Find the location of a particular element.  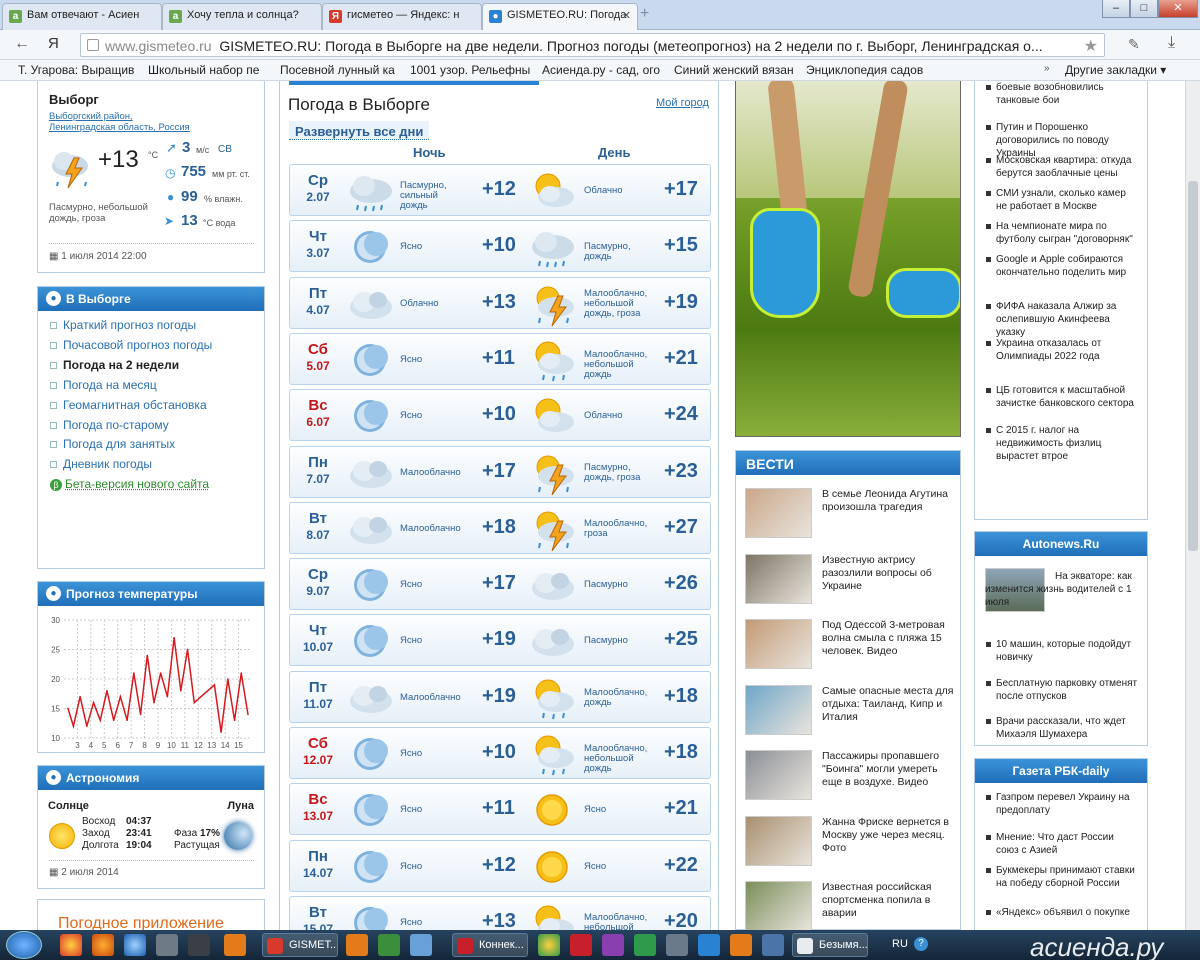

forecast-day-row: Вс 13.07 Ясно +11 Ясно +21 is located at coordinates (500, 809).